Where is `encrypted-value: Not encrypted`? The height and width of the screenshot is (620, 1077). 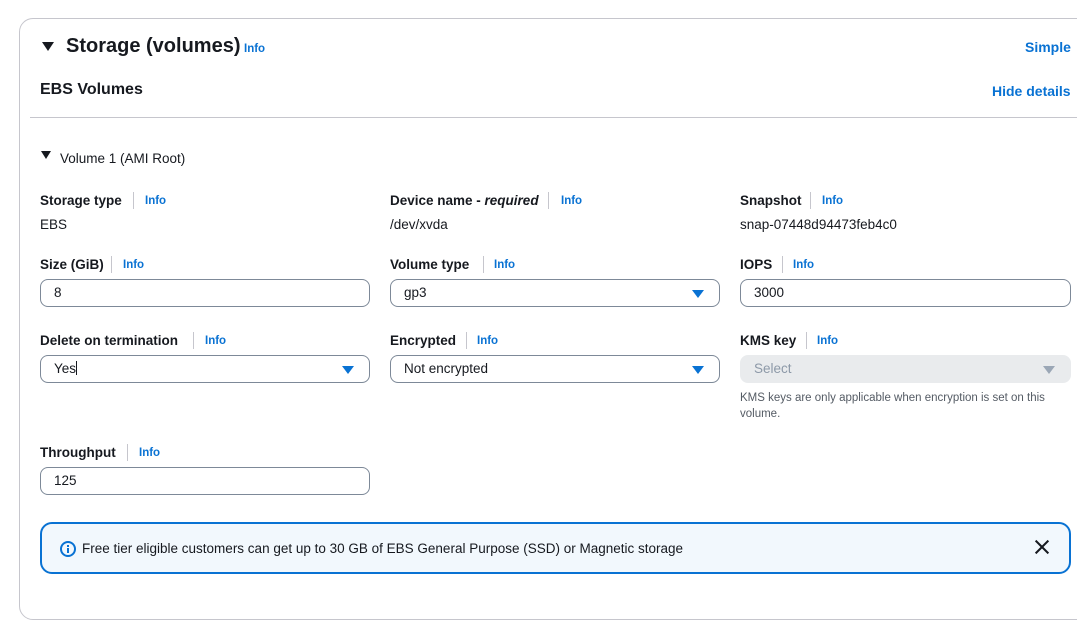
encrypted-value: Not encrypted is located at coordinates (446, 368).